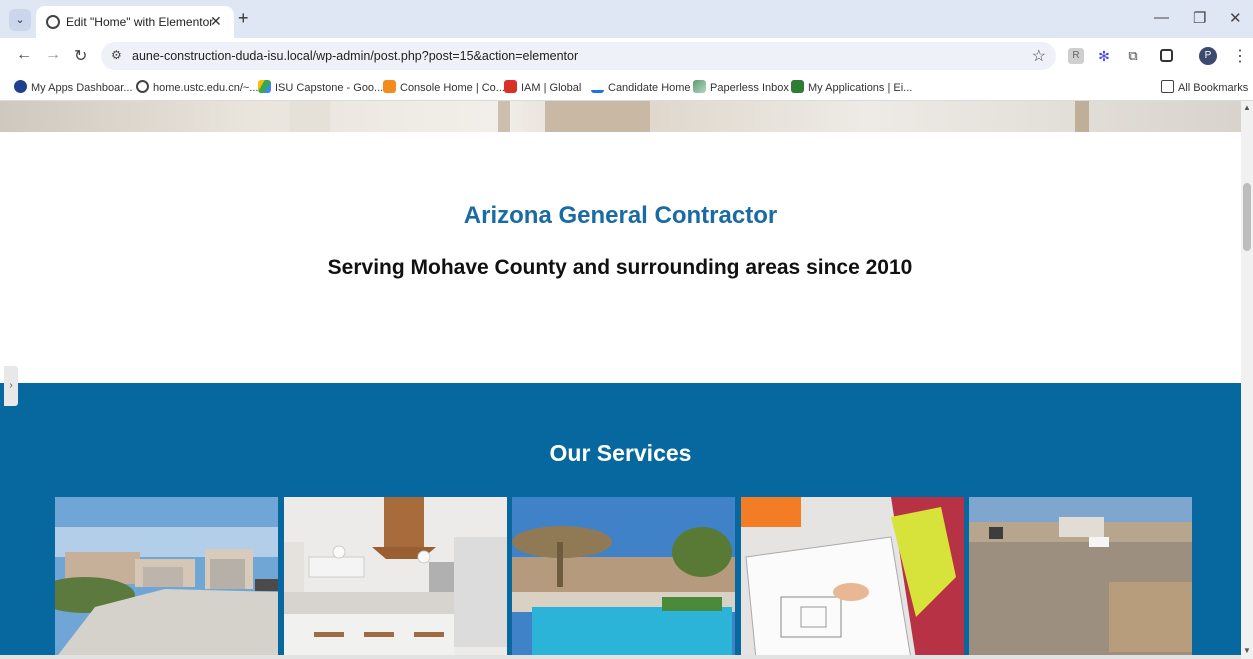 The width and height of the screenshot is (1253, 659). I want to click on service-image-blueprints, so click(852, 578).